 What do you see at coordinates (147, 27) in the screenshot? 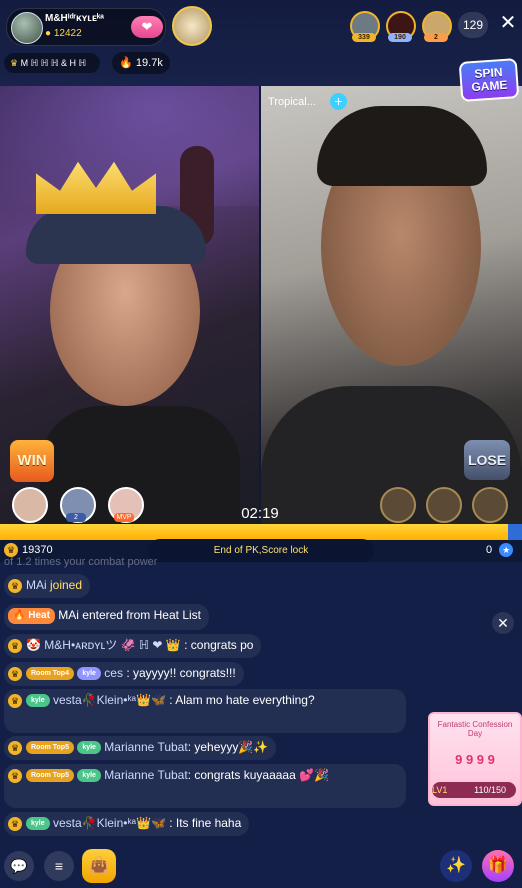
I see `follow-button: ❤` at bounding box center [147, 27].